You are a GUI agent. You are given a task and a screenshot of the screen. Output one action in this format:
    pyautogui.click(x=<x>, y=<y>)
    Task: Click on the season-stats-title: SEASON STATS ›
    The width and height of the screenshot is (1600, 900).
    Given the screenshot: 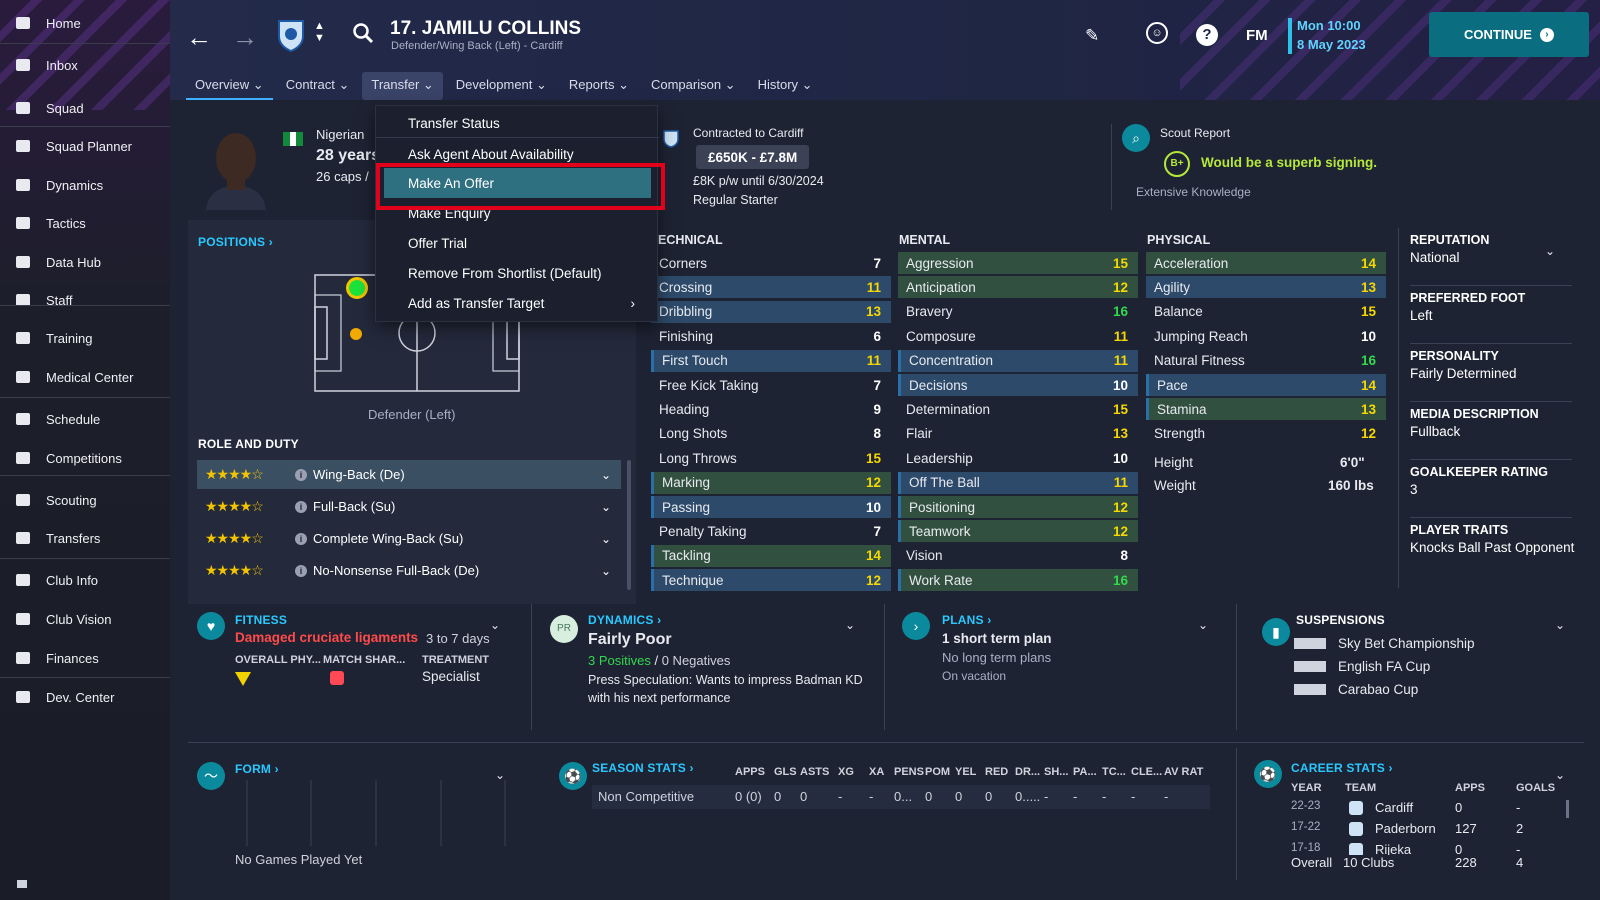 What is the action you would take?
    pyautogui.click(x=643, y=768)
    